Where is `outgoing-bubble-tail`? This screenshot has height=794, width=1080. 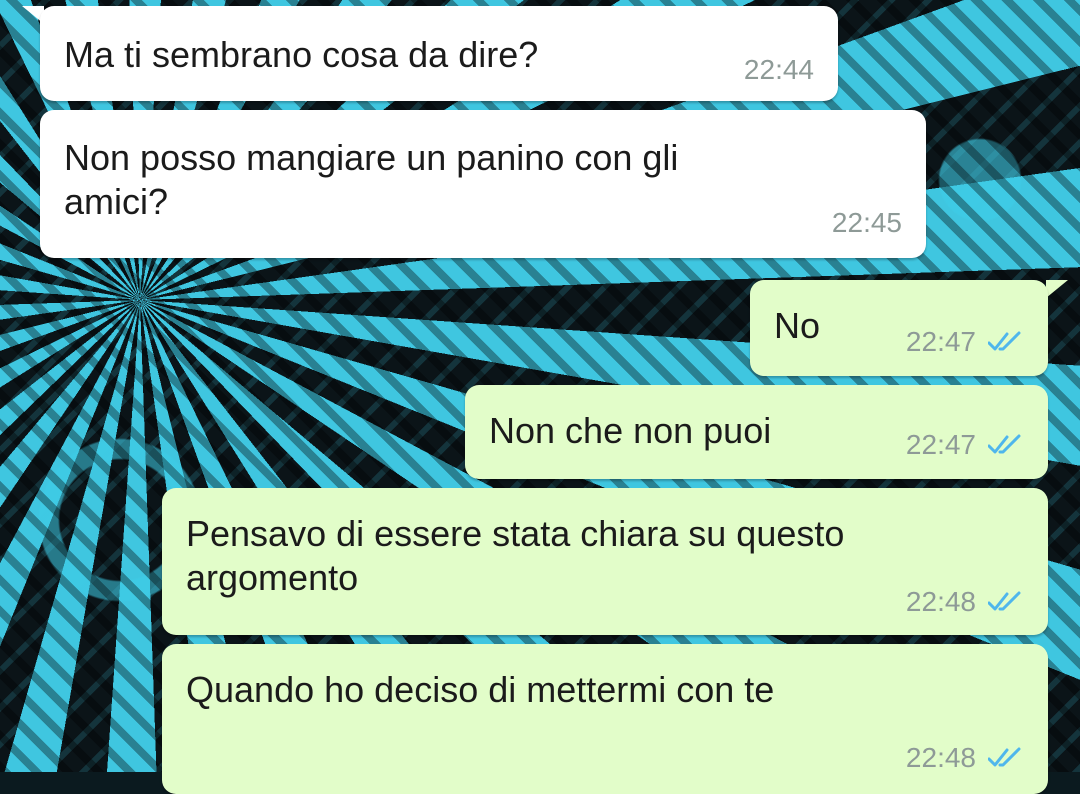
outgoing-bubble-tail is located at coordinates (1057, 289).